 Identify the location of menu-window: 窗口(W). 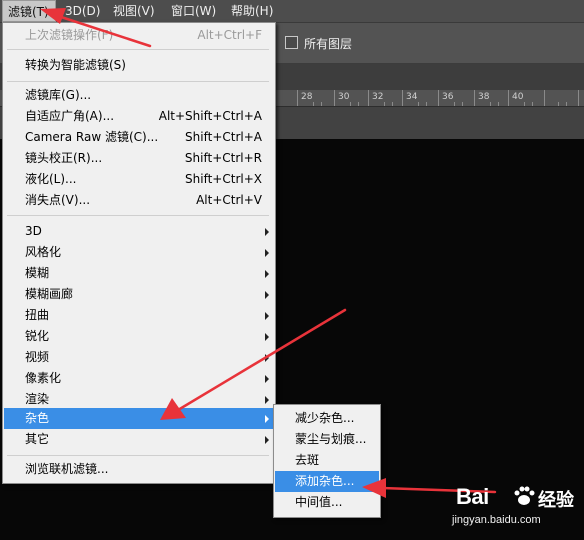
(193, 11).